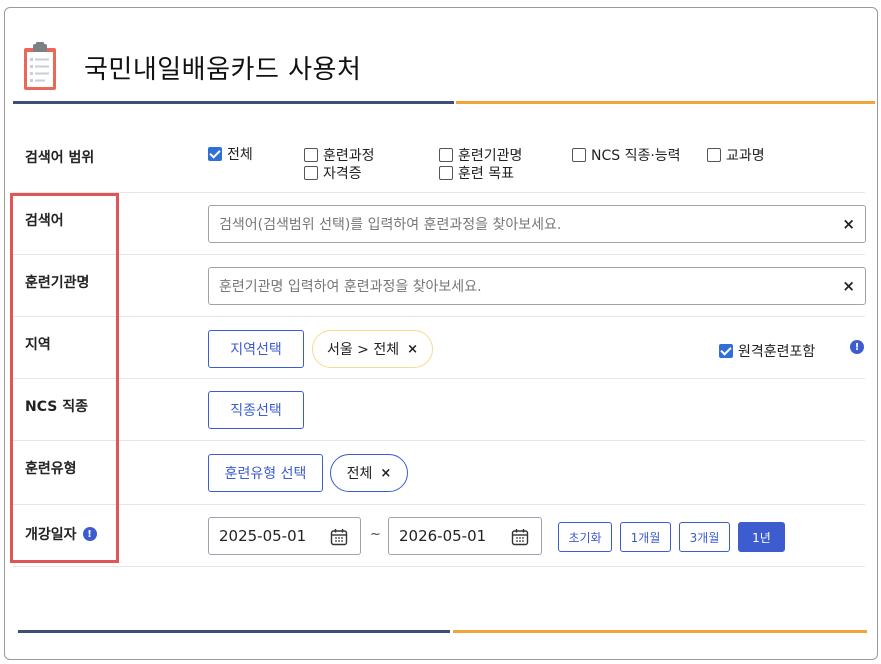  What do you see at coordinates (234, 631) in the screenshot?
I see `footer-divider-left` at bounding box center [234, 631].